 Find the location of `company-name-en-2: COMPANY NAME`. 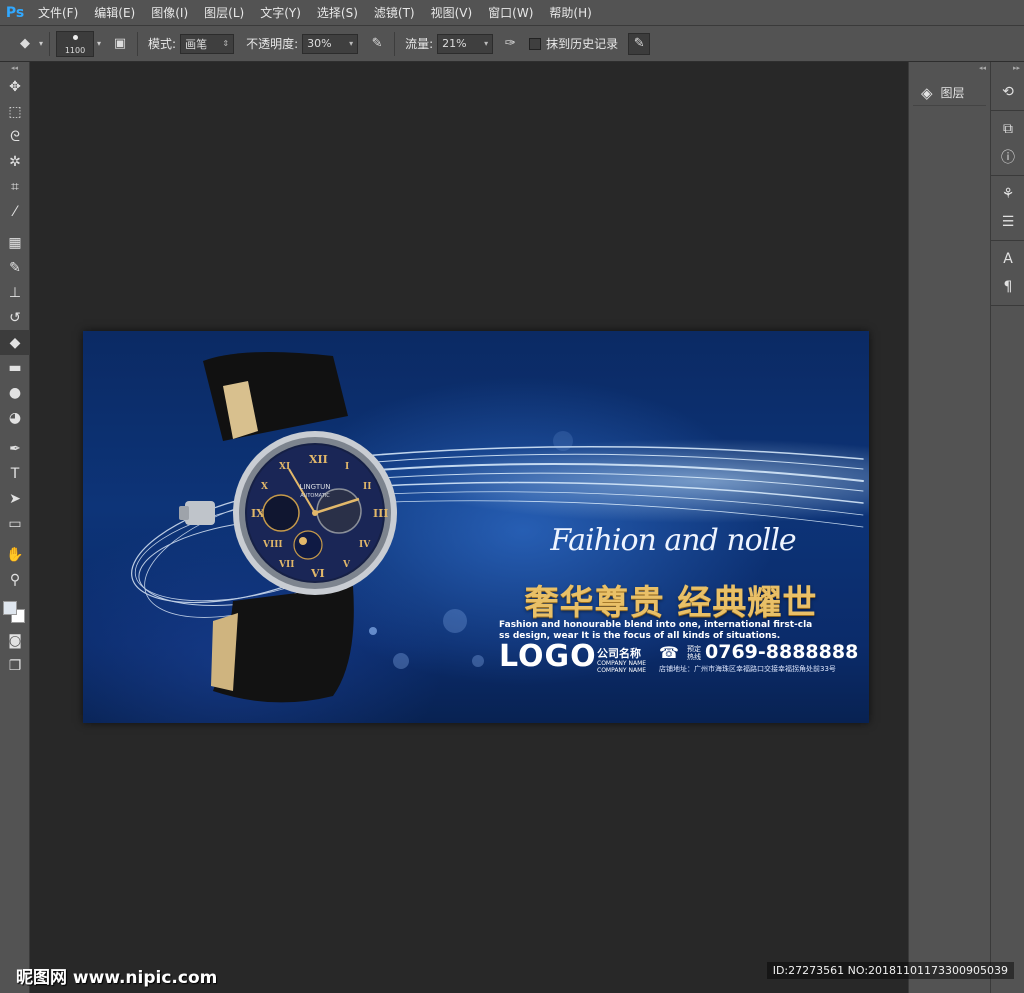

company-name-en-2: COMPANY NAME is located at coordinates (622, 670).